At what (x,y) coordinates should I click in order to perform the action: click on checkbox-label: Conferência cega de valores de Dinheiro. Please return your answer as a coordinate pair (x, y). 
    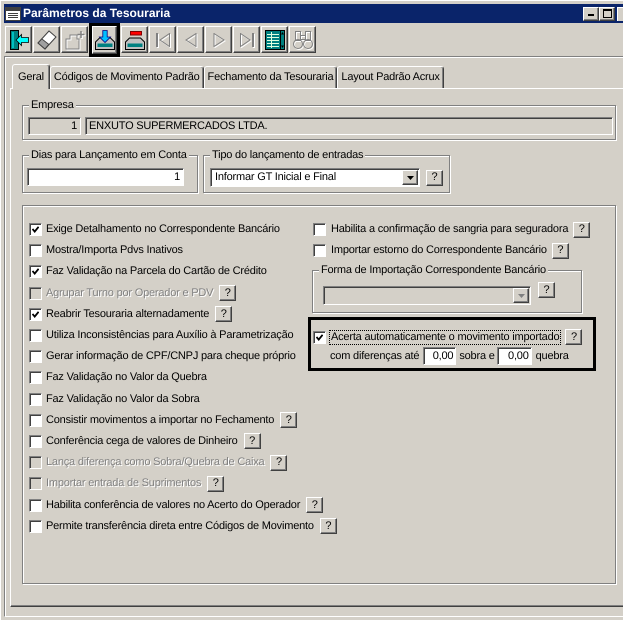
    Looking at the image, I should click on (142, 441).